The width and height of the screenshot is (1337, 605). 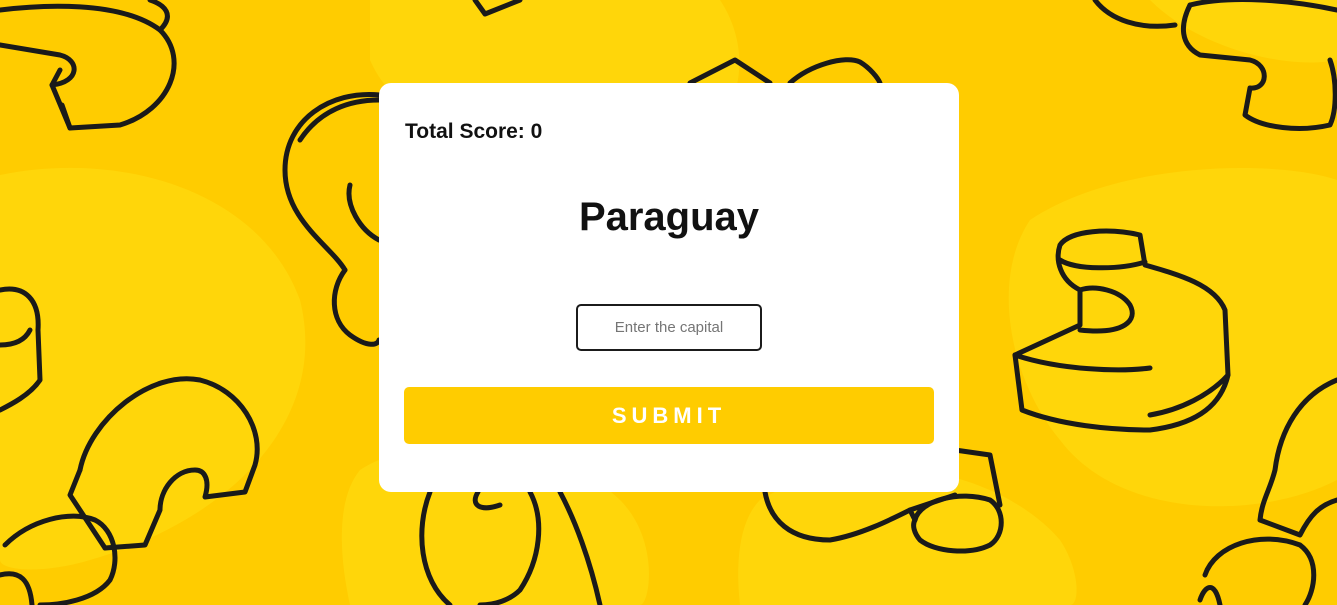 I want to click on submit-button: SUBMIT, so click(x=669, y=415).